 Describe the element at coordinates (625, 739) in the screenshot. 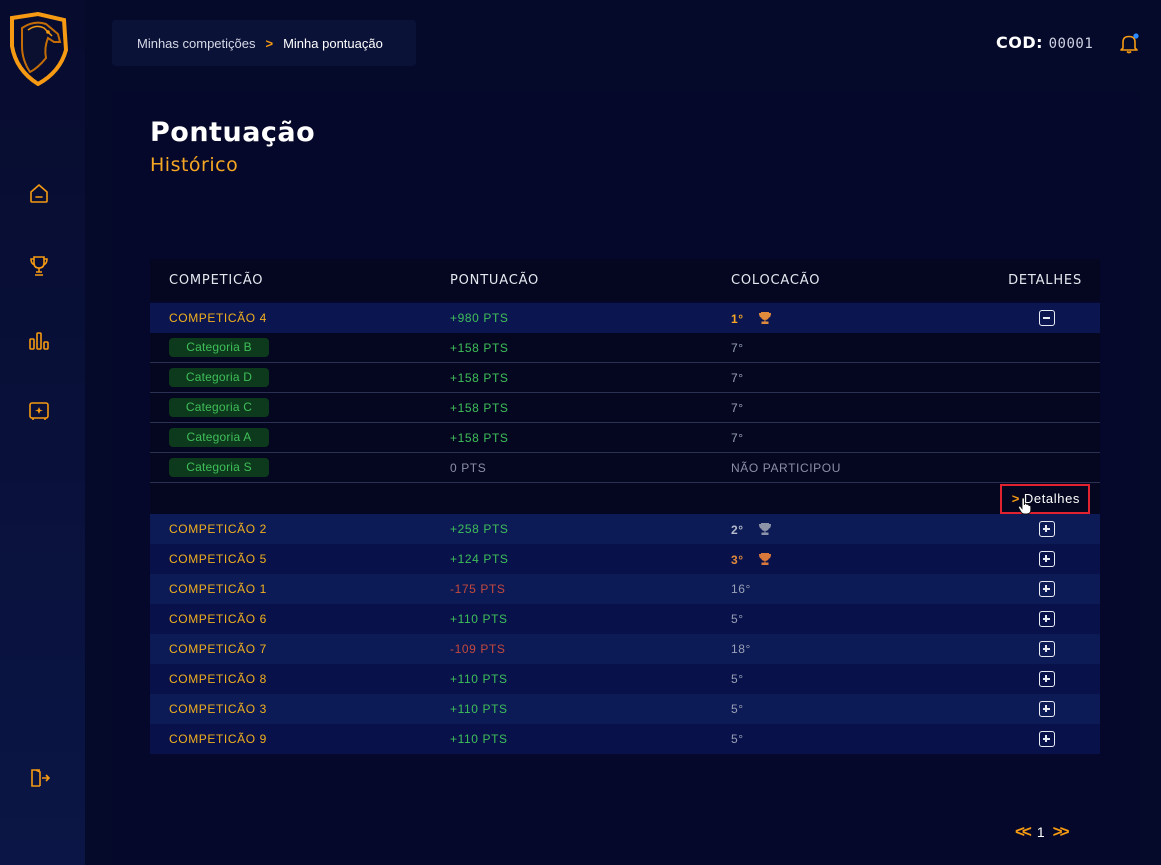

I see `table-row: COMPETICÃO 9 +110 PTS 5°` at that location.